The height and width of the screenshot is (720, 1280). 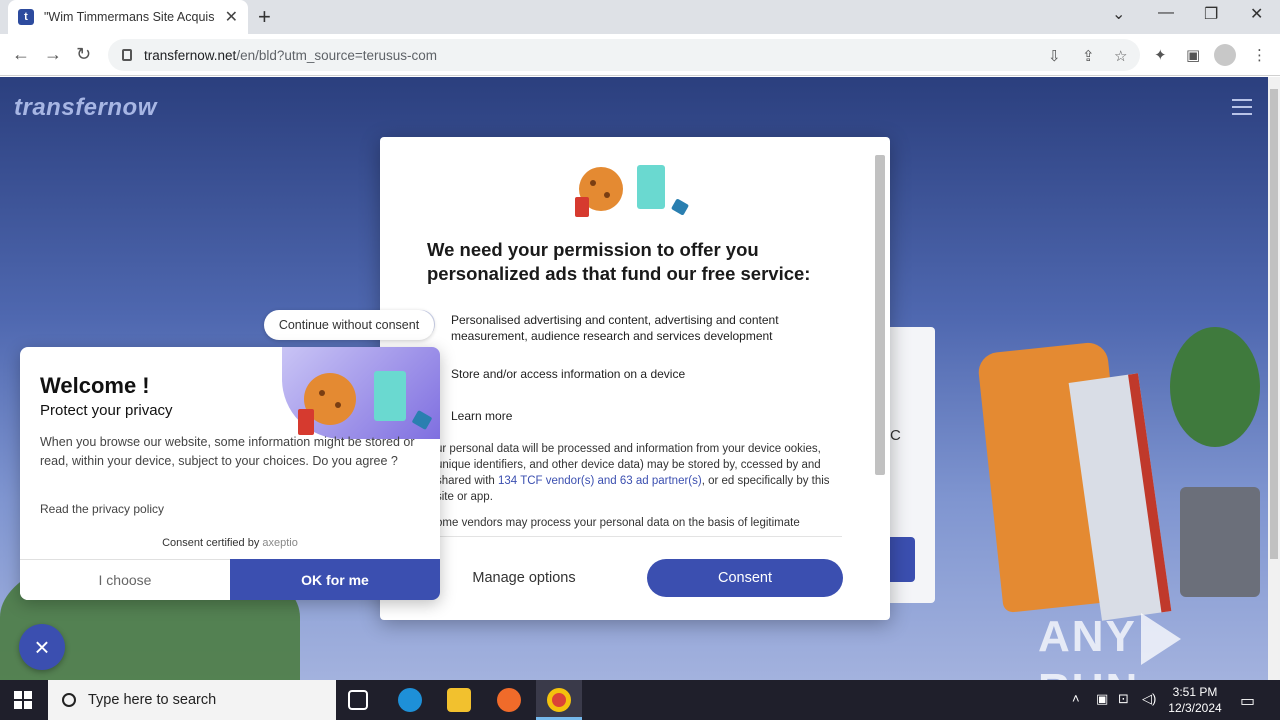 What do you see at coordinates (600, 481) in the screenshot?
I see `vendors-link: 134 TCF vendor(s) and 63 ad partner(s)` at bounding box center [600, 481].